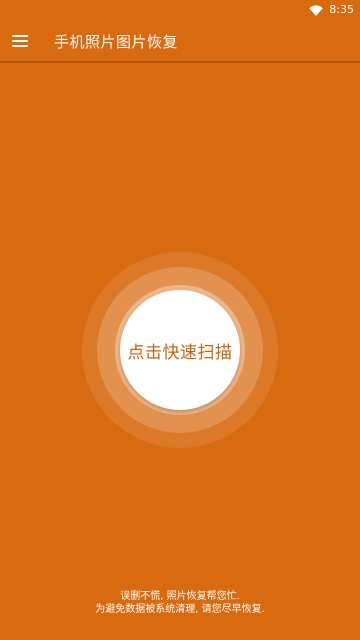 Image resolution: width=360 pixels, height=640 pixels. I want to click on quick-scan-button: 点击快速扫描, so click(180, 350).